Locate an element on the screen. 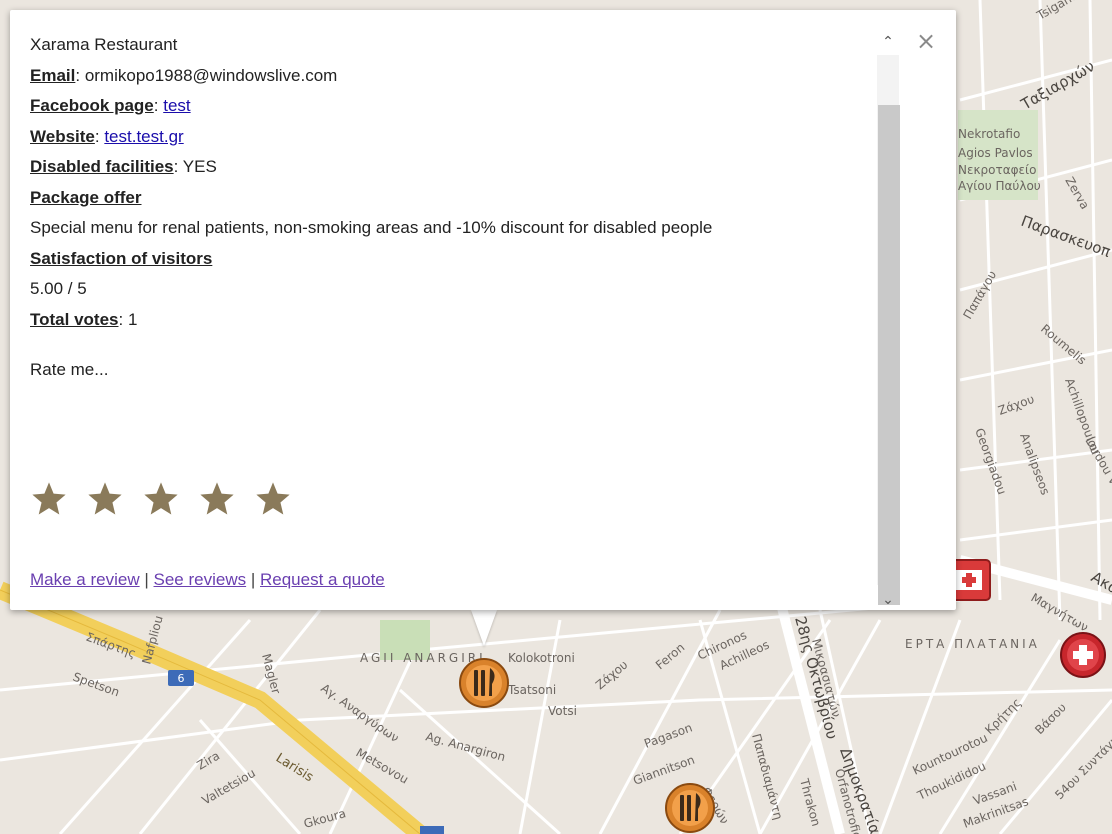 This screenshot has width=1112, height=834. email-row: Email: ormikopo1988@windowslive.com is located at coordinates (184, 75).